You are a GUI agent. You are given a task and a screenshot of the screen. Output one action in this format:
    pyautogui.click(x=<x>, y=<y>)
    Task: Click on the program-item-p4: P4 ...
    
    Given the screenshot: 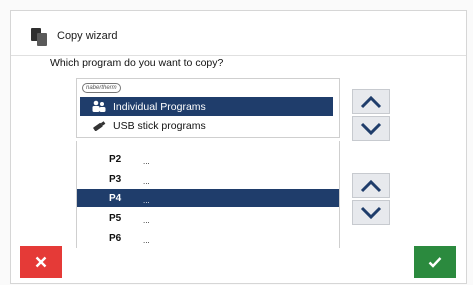 What is the action you would take?
    pyautogui.click(x=208, y=198)
    